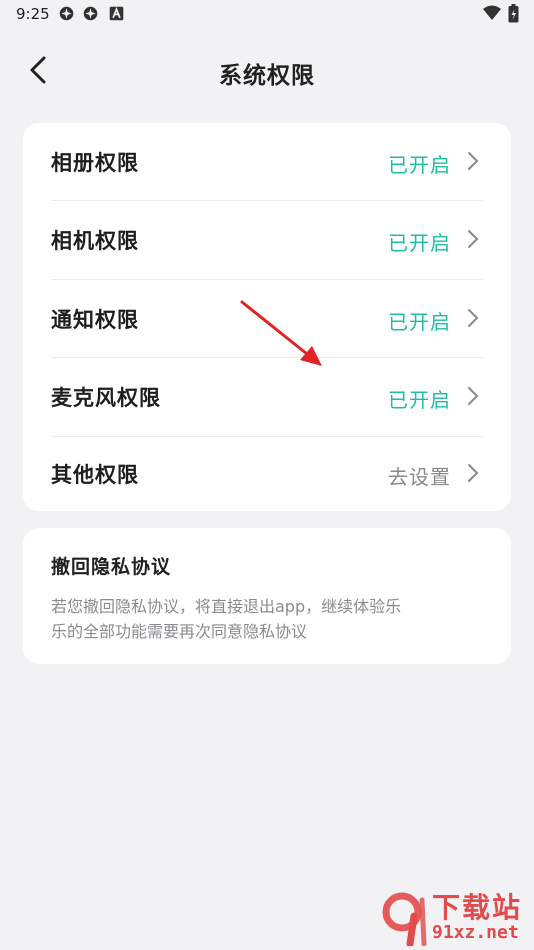 The width and height of the screenshot is (534, 950). Describe the element at coordinates (281, 333) in the screenshot. I see `annotation-arrow-icon` at that location.